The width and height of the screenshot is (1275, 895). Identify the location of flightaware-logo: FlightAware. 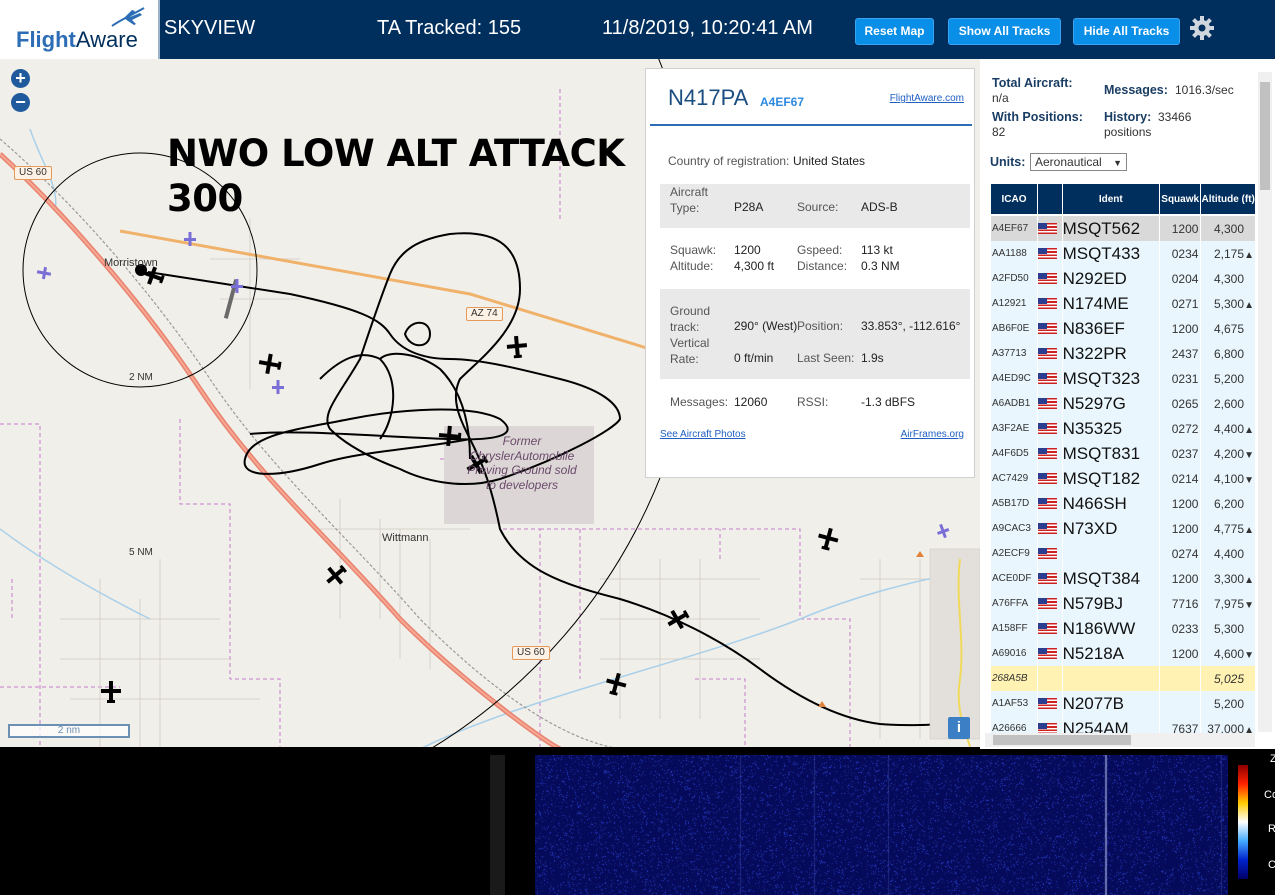
(80, 29).